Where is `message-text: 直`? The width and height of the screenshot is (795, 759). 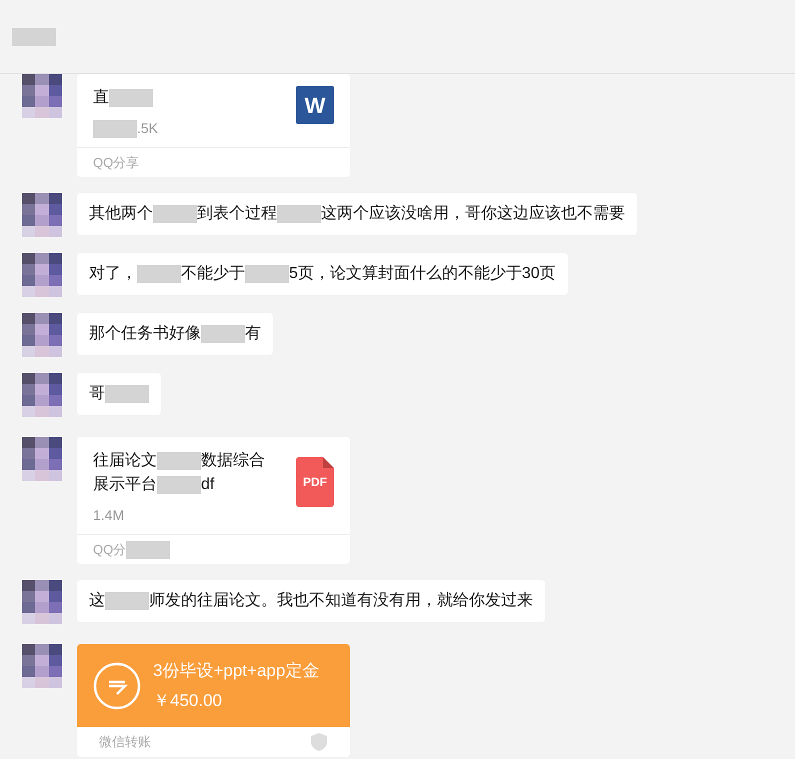 message-text: 直 is located at coordinates (101, 98).